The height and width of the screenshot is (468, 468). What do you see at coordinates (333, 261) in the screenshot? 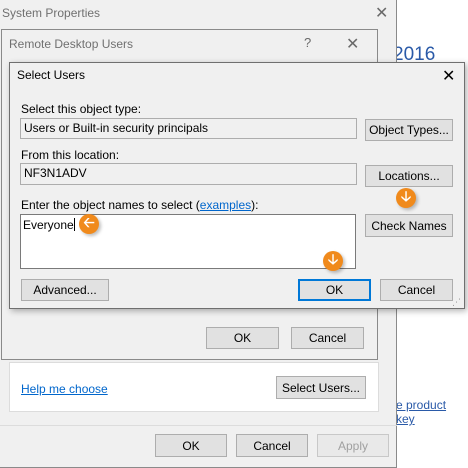
I see `down-arrow-marker-ok: 🡣` at bounding box center [333, 261].